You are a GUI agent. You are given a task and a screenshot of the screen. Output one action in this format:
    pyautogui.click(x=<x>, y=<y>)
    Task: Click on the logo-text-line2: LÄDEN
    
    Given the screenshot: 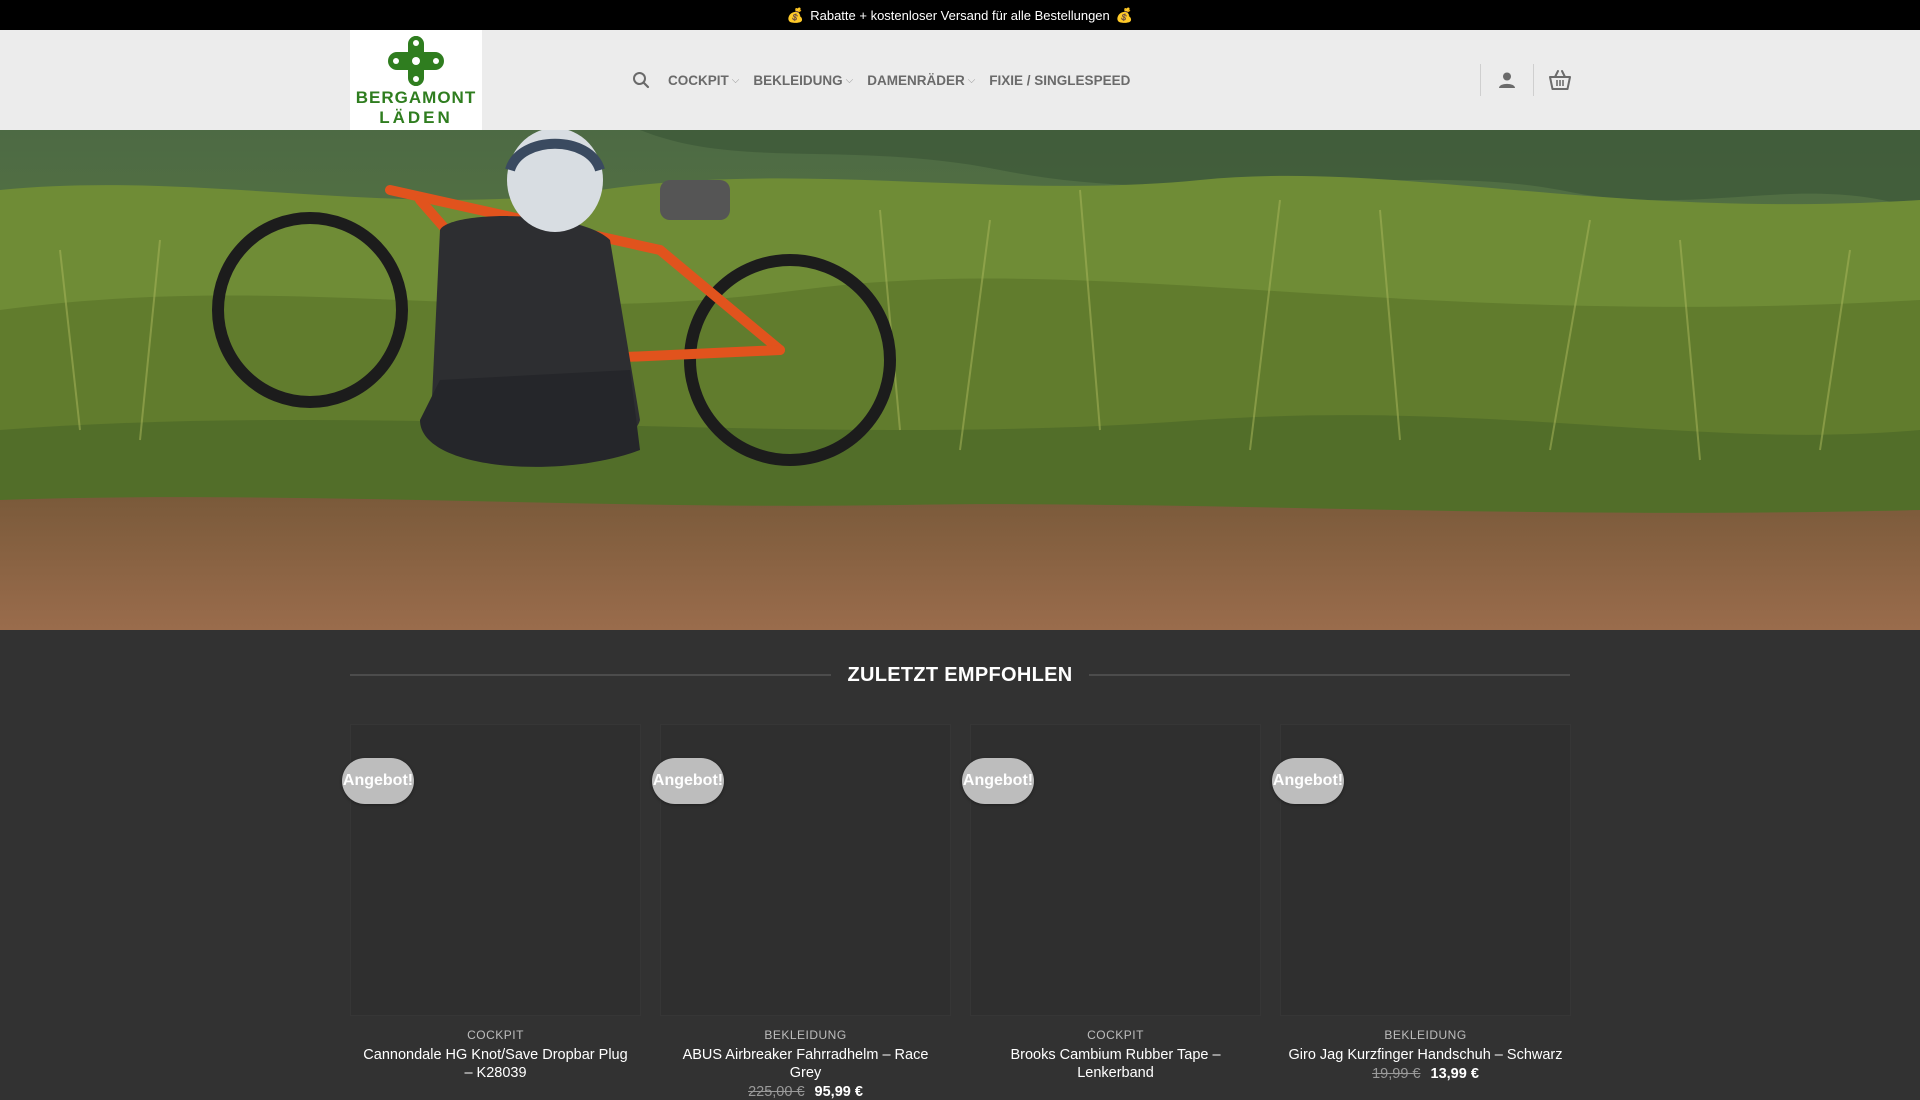 What is the action you would take?
    pyautogui.click(x=416, y=117)
    